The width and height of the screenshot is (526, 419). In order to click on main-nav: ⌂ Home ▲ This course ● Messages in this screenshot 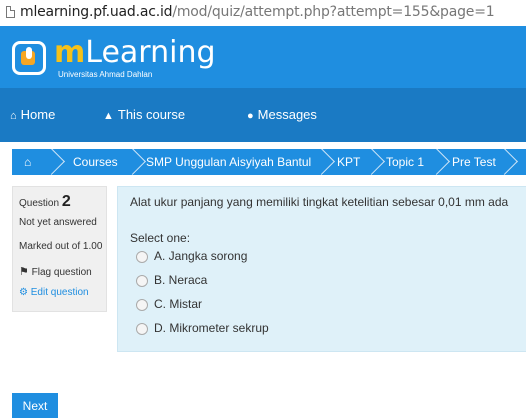, I will do `click(263, 115)`.